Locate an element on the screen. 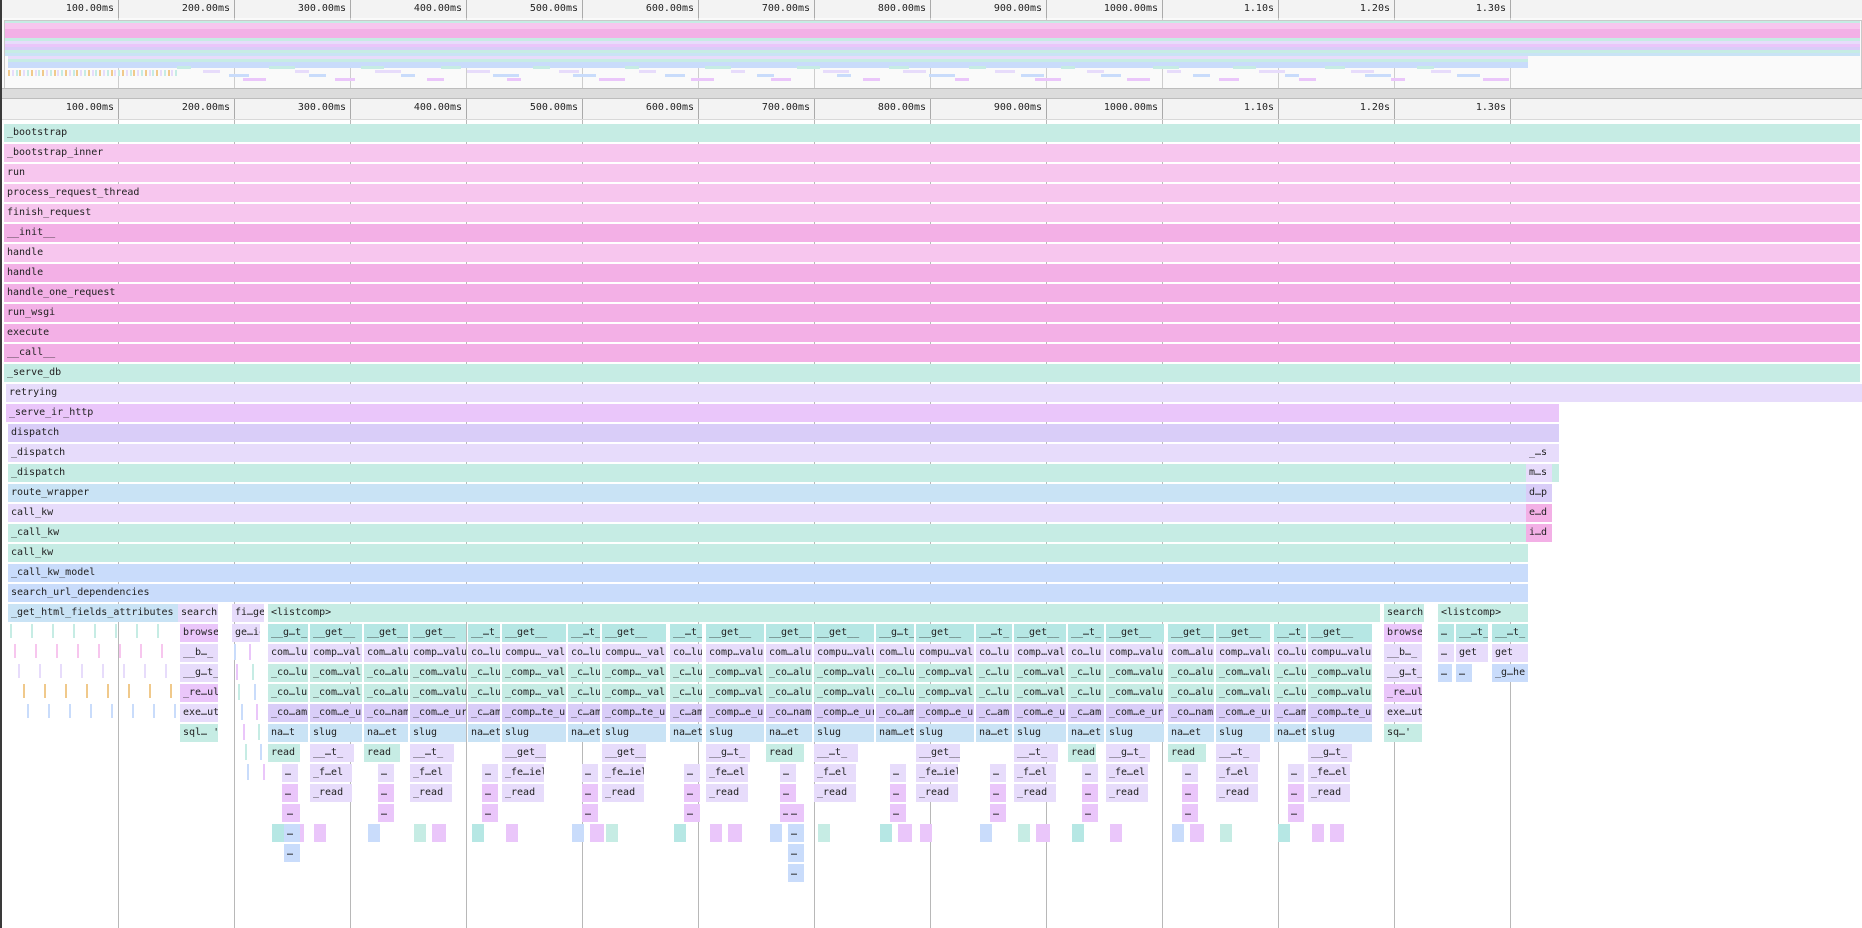  frame-search-2: search is located at coordinates (1404, 613).